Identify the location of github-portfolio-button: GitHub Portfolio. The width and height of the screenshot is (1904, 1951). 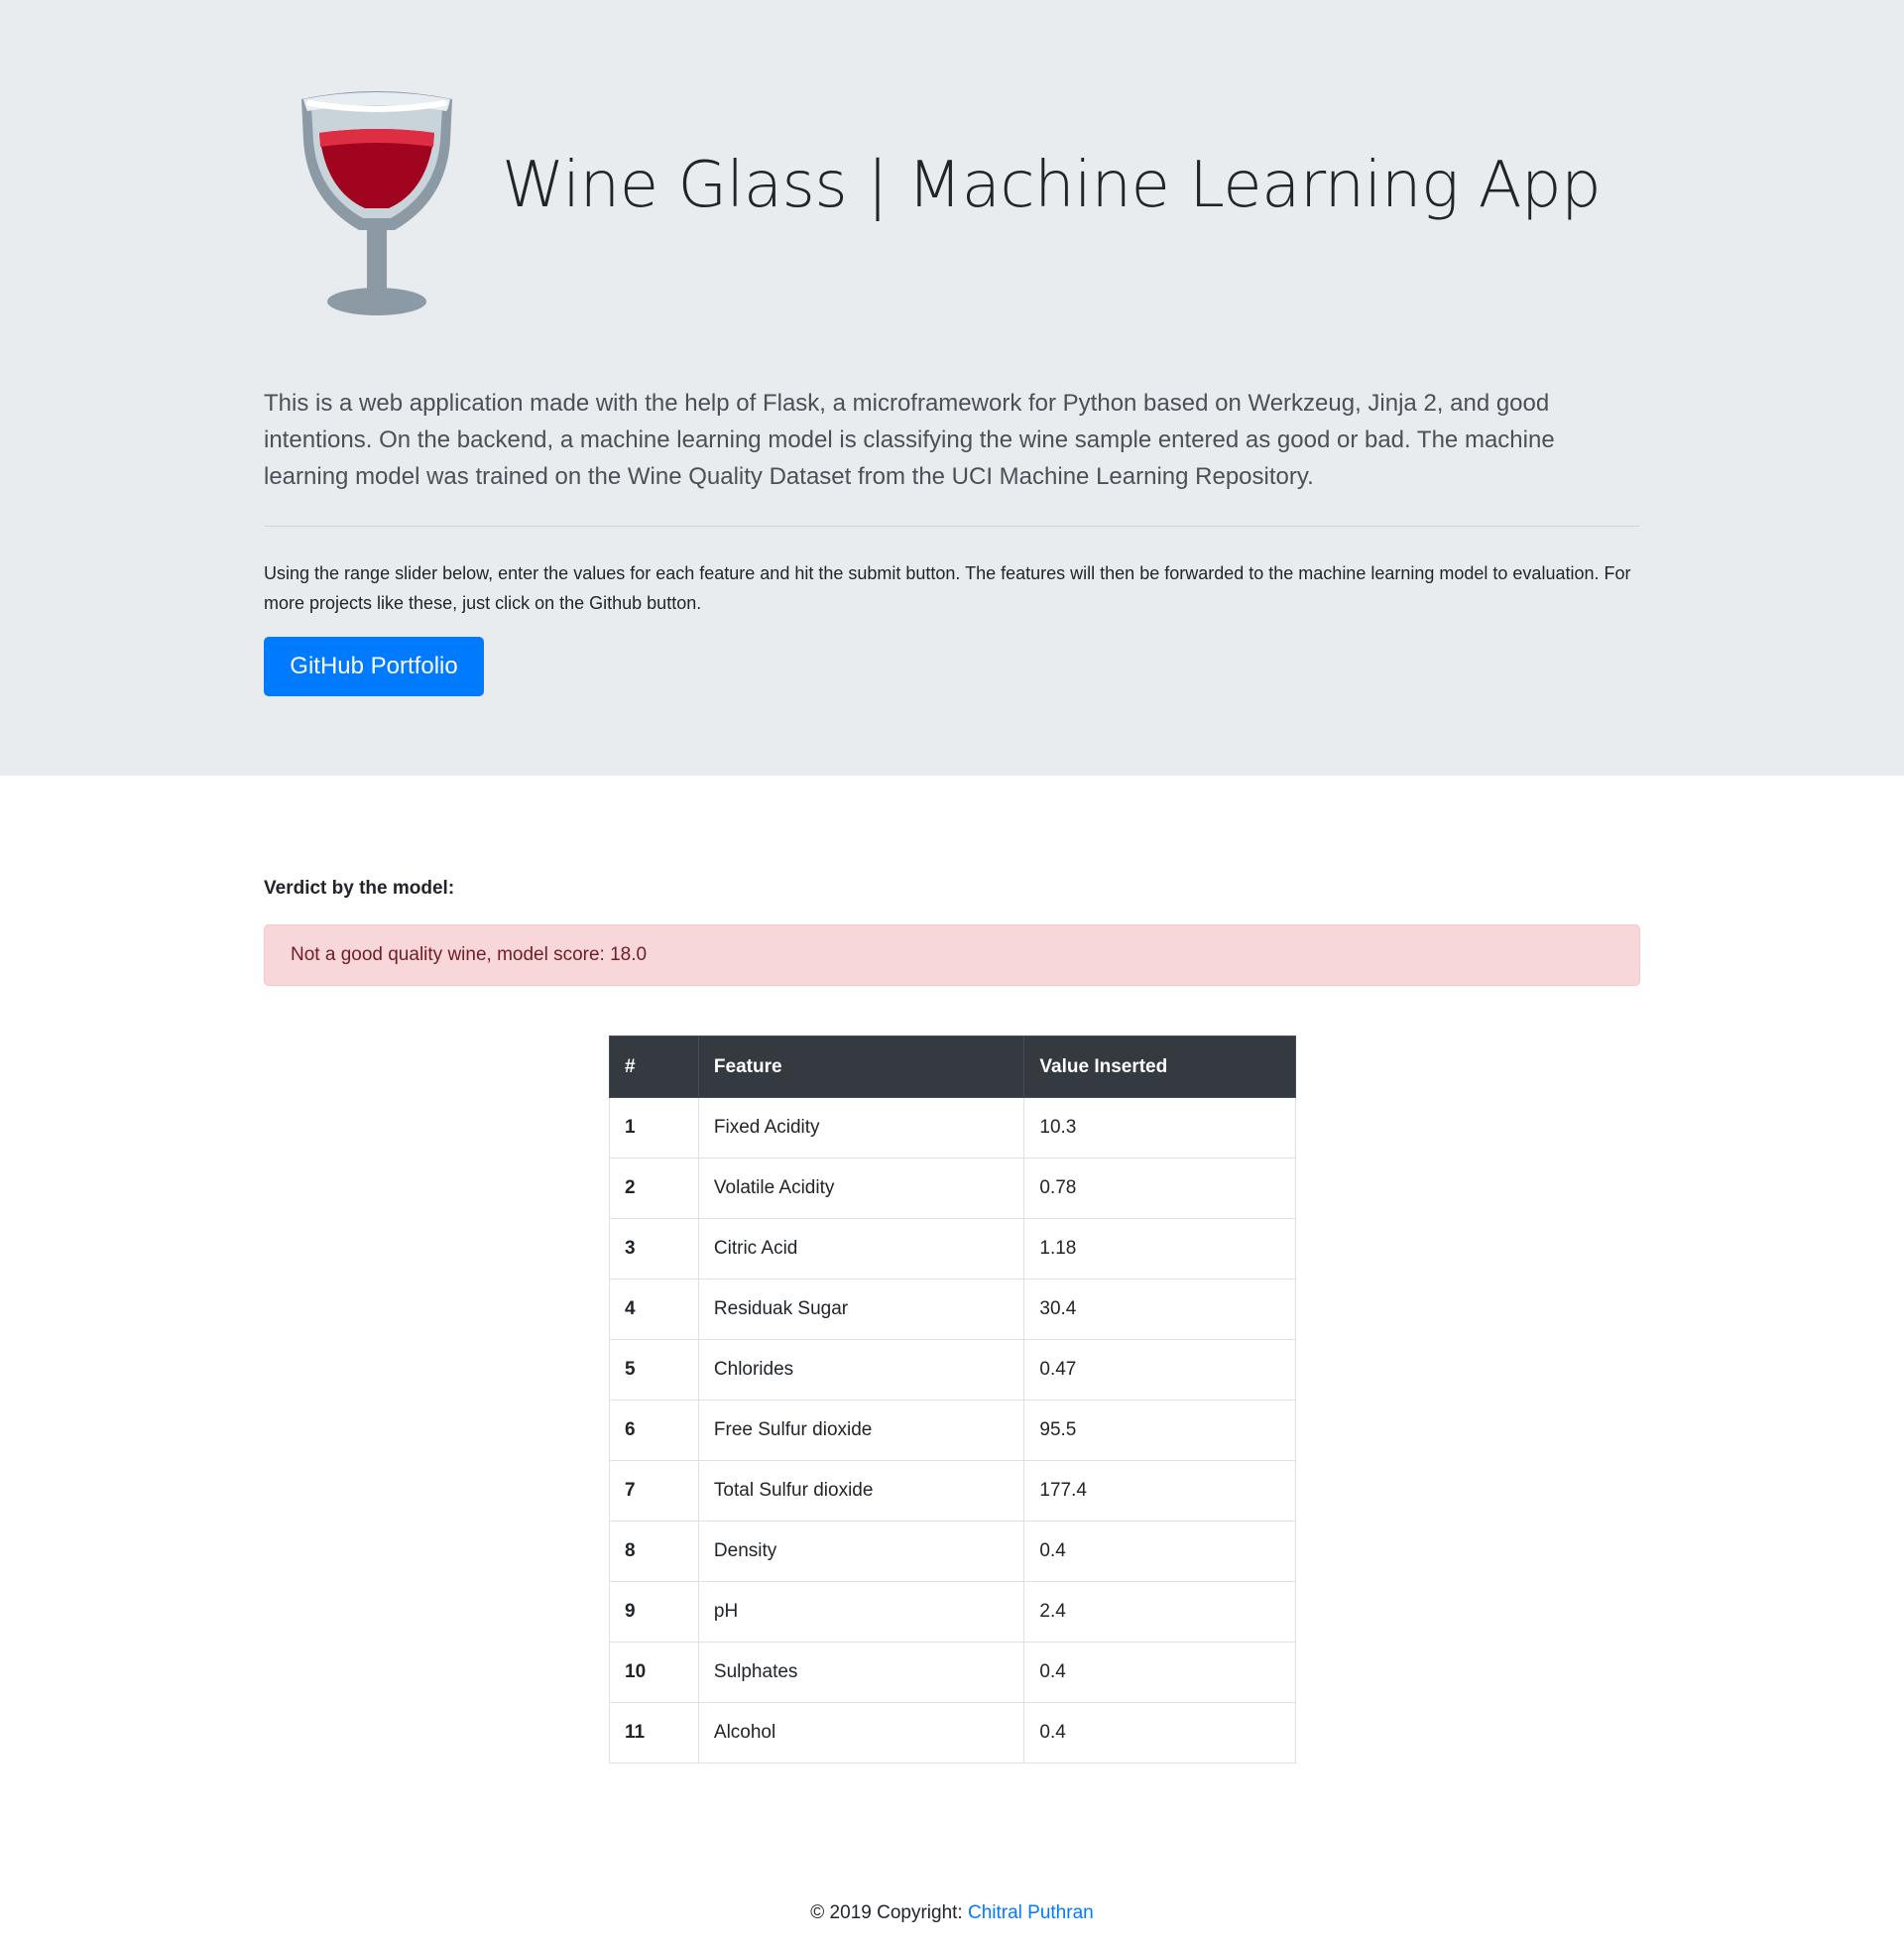
(374, 666).